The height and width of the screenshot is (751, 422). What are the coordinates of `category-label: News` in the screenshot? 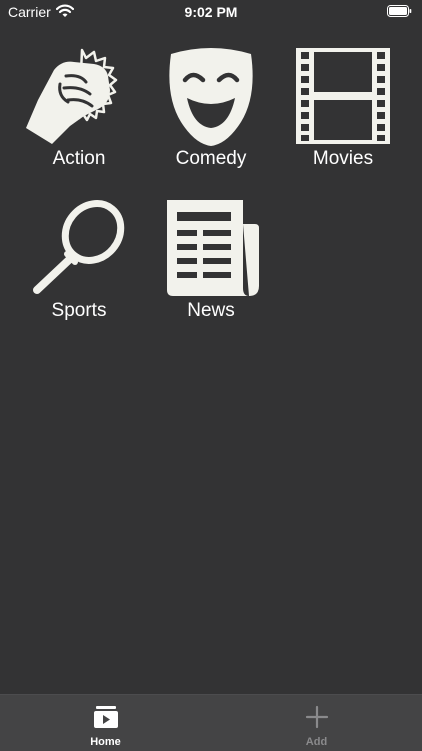 It's located at (211, 310).